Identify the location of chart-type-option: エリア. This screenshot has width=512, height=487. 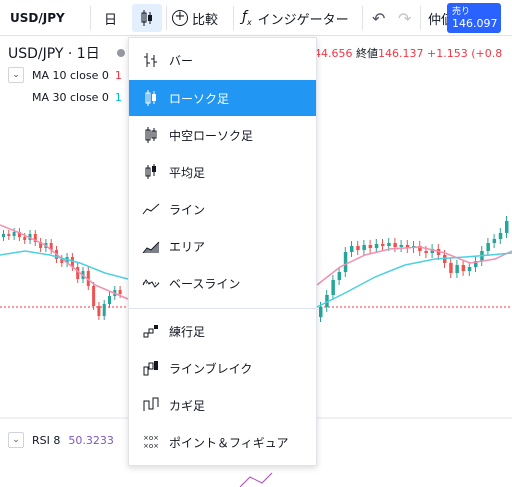
(222, 246).